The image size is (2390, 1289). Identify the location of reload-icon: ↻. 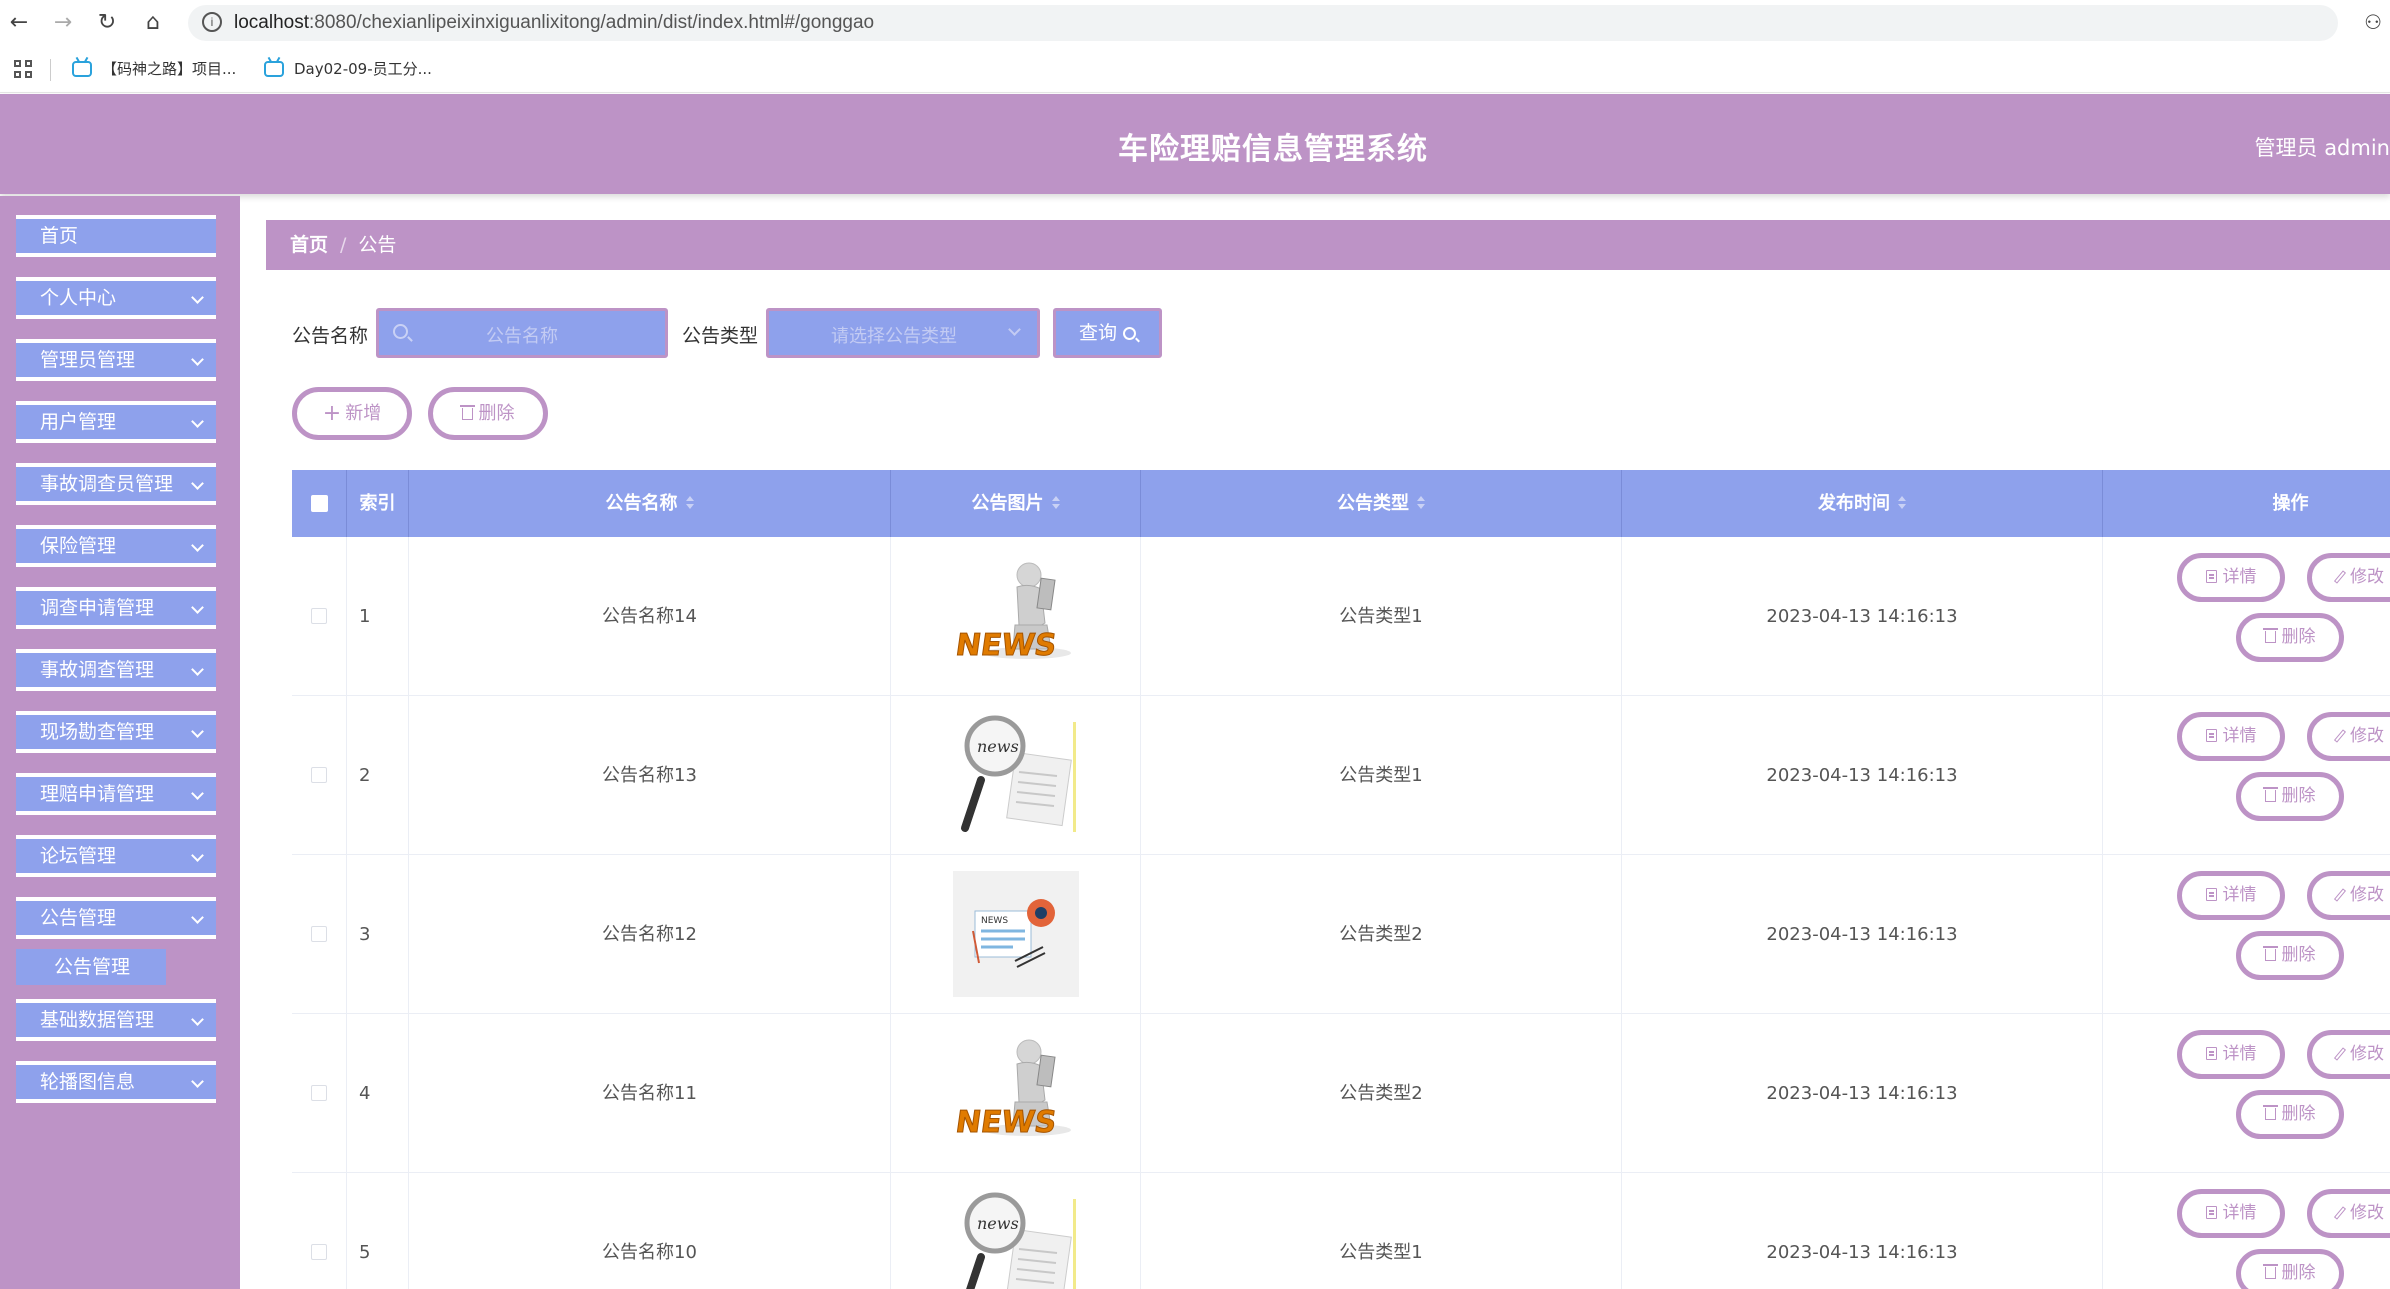
(107, 23).